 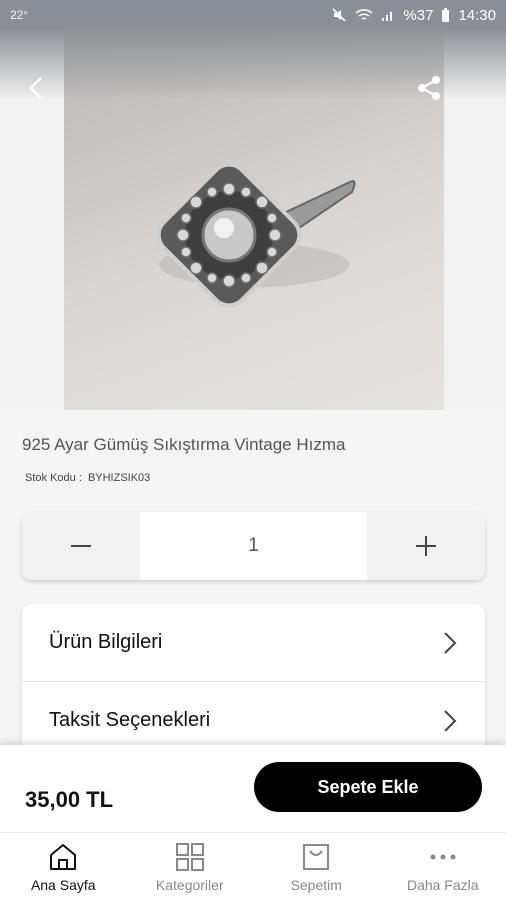 I want to click on more-icon, so click(x=443, y=857).